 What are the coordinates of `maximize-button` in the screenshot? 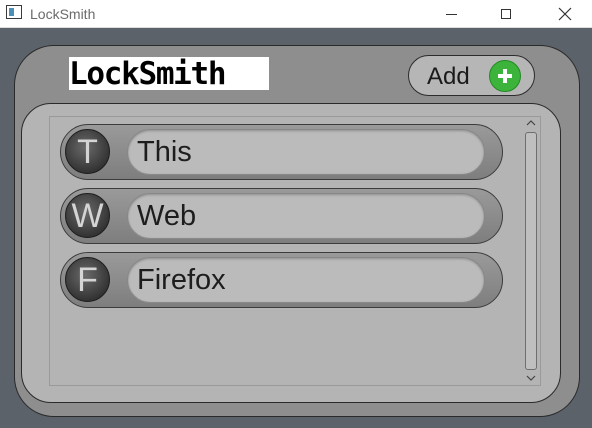 It's located at (506, 14).